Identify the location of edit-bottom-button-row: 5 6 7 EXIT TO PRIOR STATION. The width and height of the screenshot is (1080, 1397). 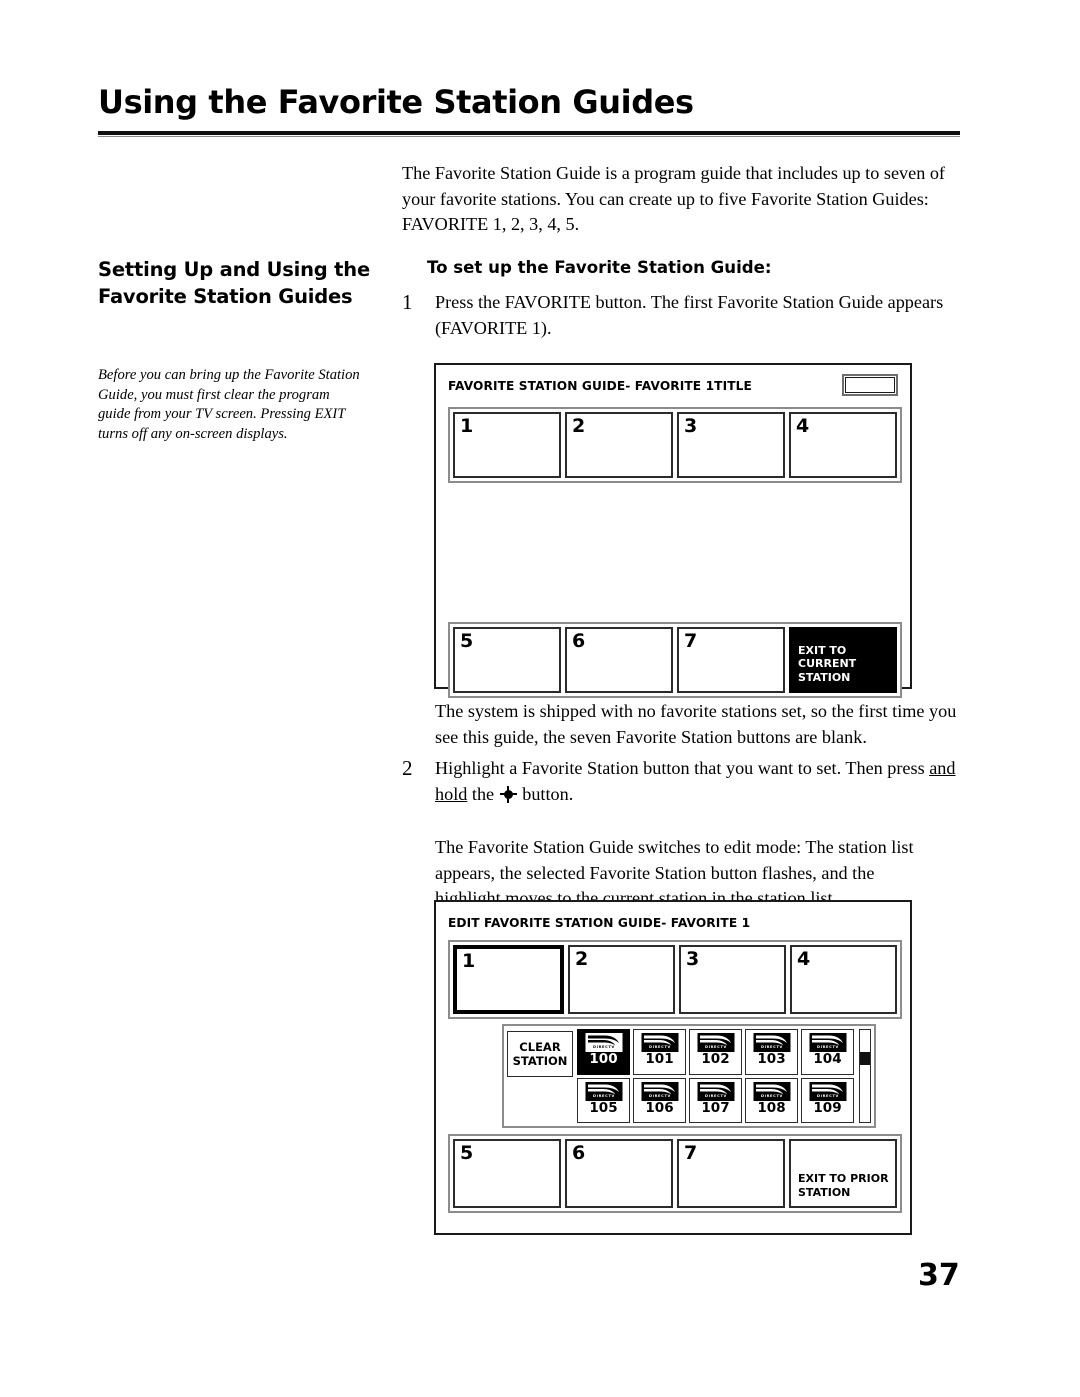
(675, 1173).